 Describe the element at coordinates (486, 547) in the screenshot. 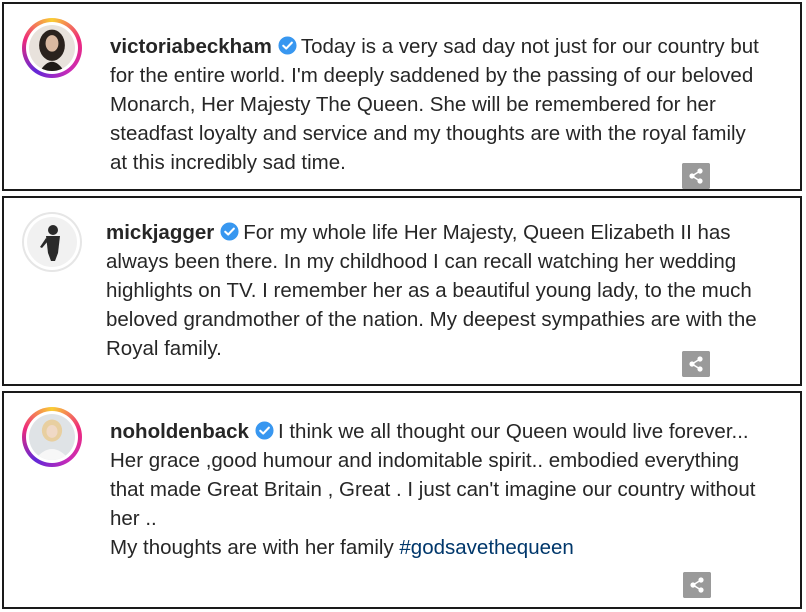

I see `hashtag-link: #godsavethequeen` at that location.